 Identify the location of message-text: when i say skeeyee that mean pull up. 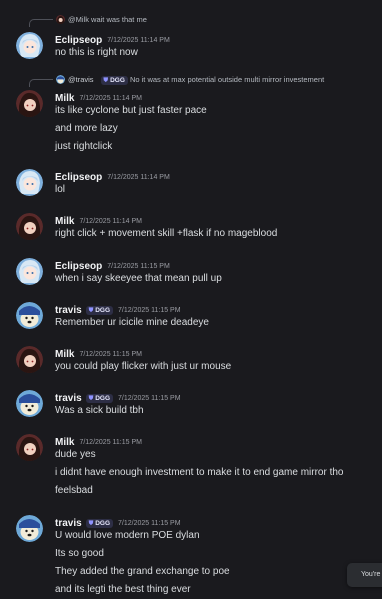
(138, 278).